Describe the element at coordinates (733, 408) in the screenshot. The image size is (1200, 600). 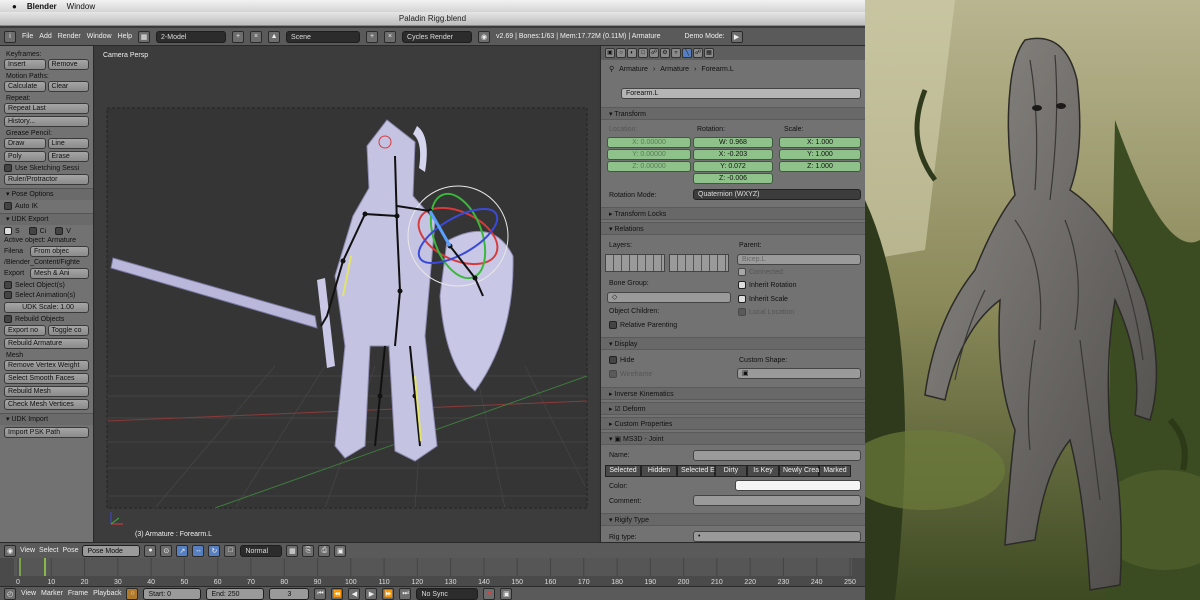
I see `deform-panel: ▸ ☑ Deform` at that location.